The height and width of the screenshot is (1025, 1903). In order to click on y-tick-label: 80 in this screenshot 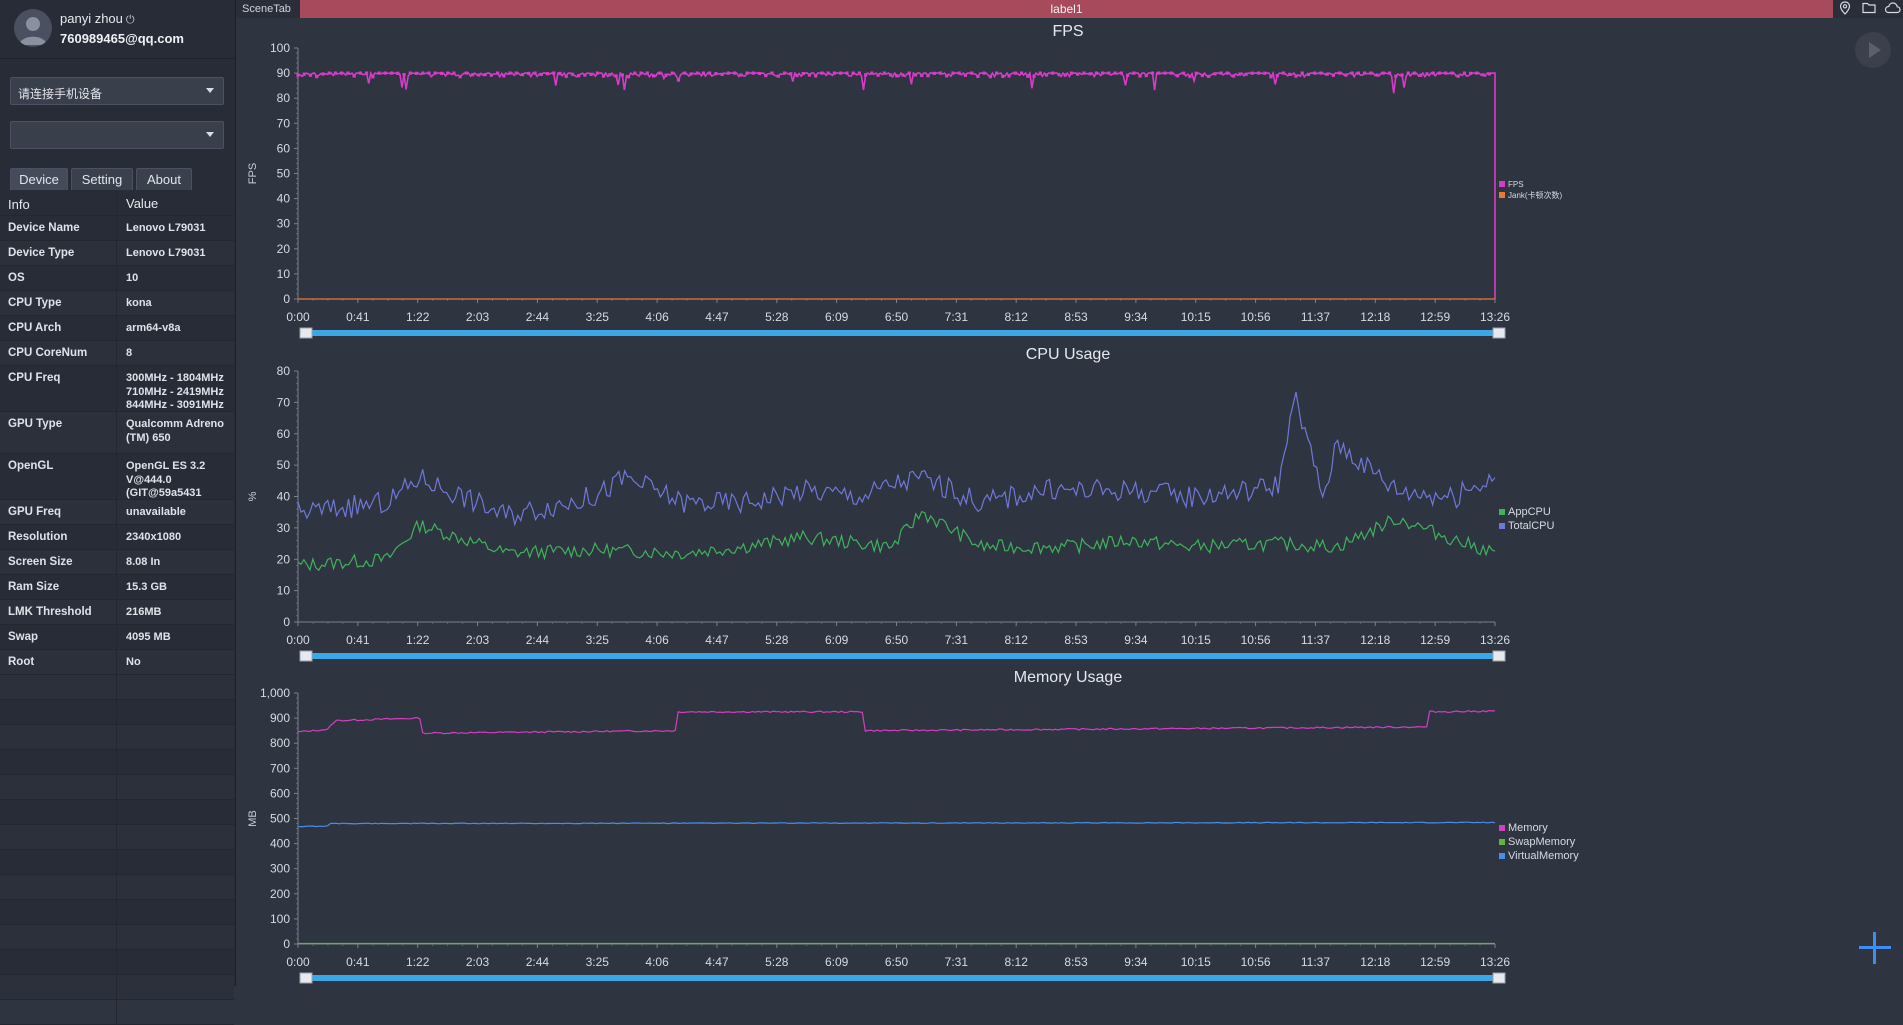, I will do `click(284, 371)`.